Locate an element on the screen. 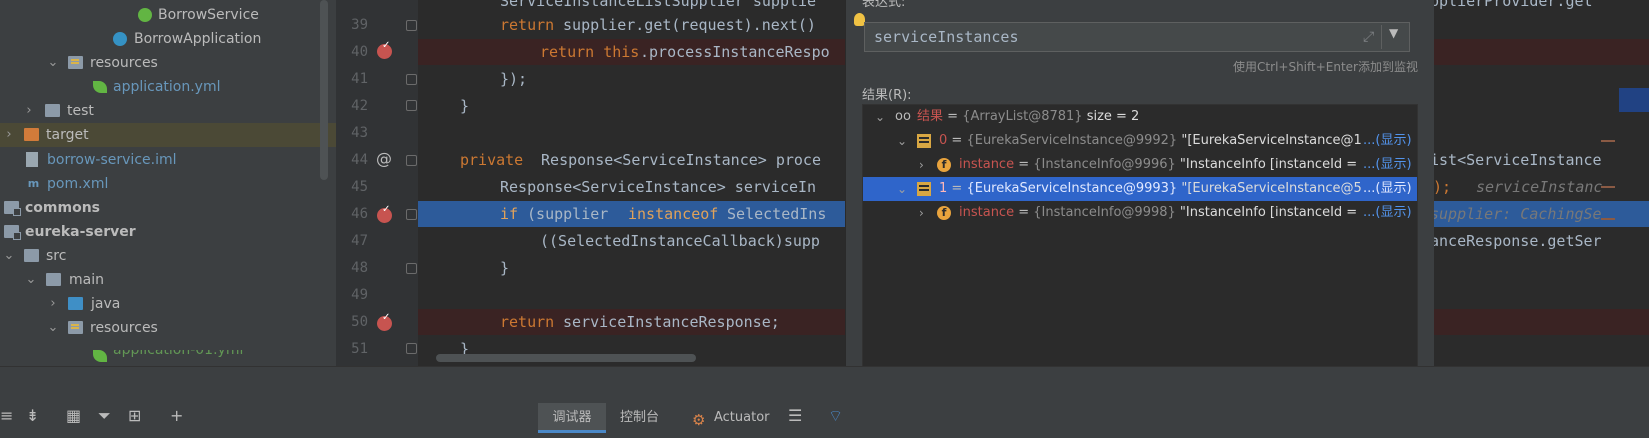 The width and height of the screenshot is (1649, 438). tree-item-borrowservice: BorrowService is located at coordinates (168, 15).